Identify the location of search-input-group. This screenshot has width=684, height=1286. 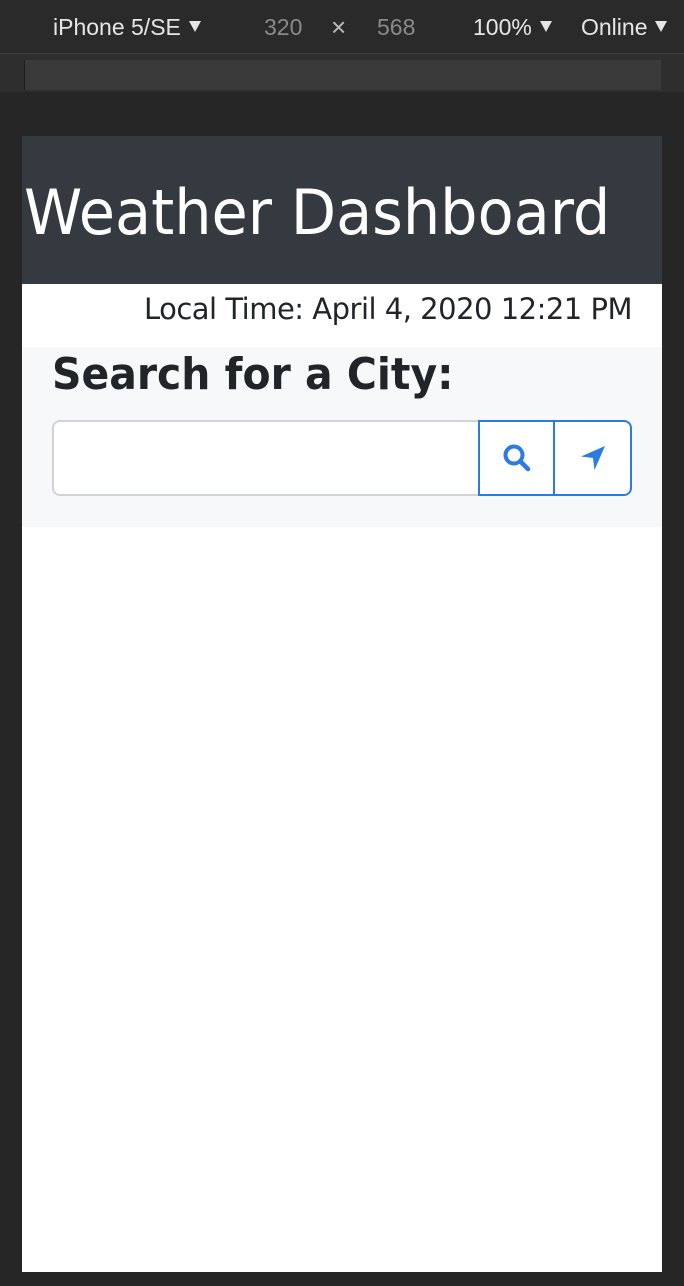
(342, 458).